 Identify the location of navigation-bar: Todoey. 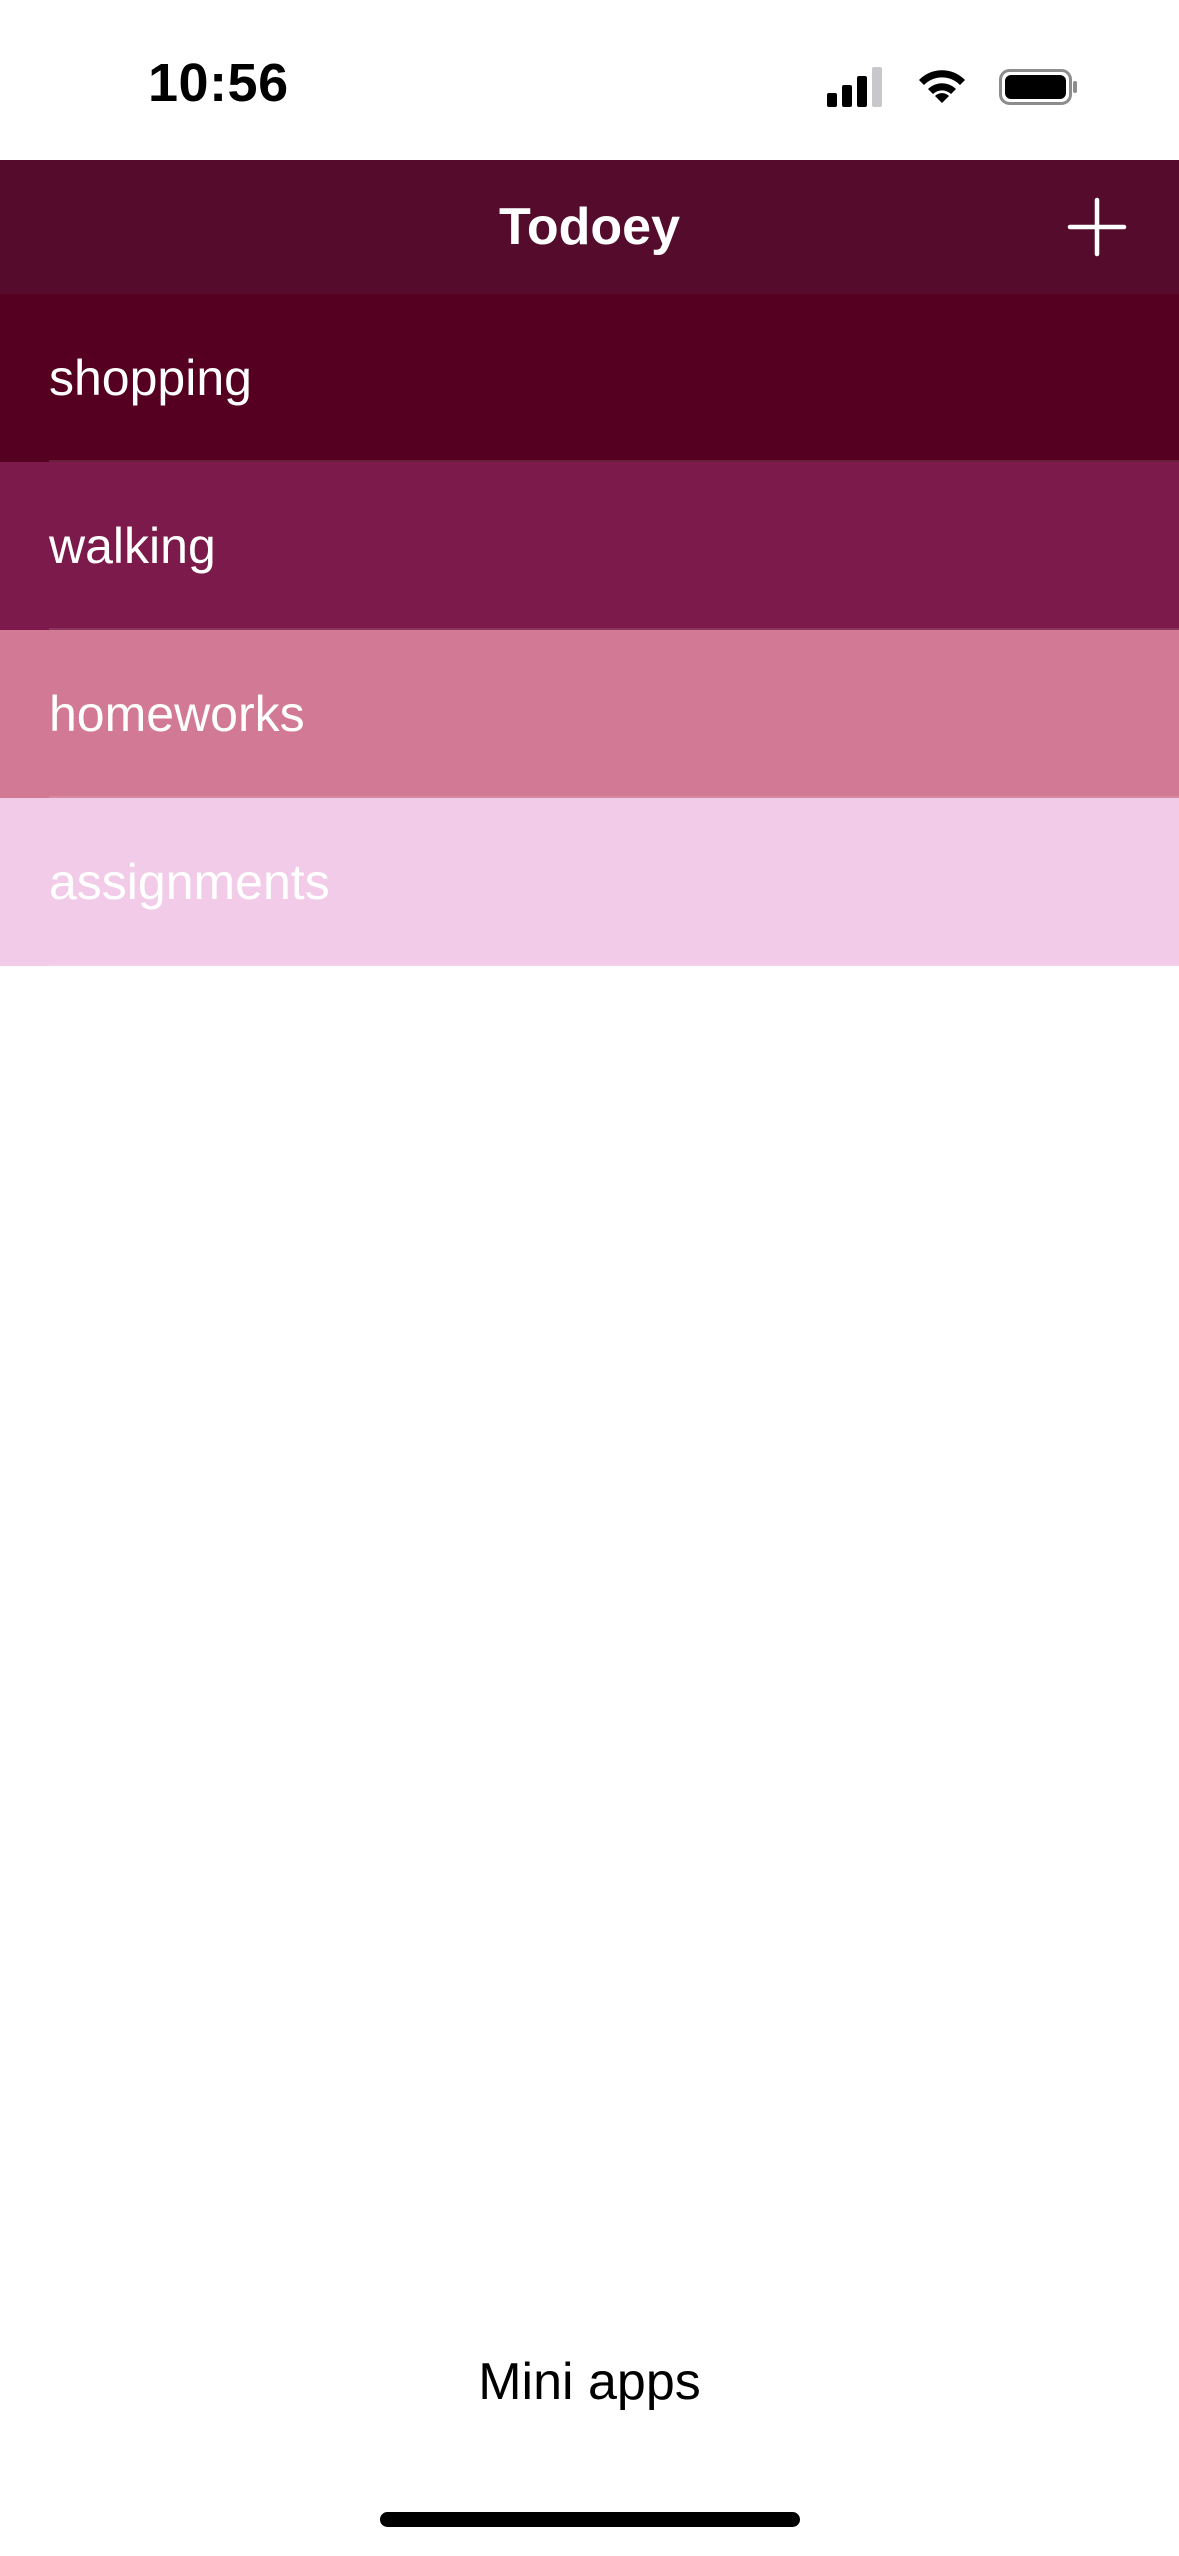
(589, 227).